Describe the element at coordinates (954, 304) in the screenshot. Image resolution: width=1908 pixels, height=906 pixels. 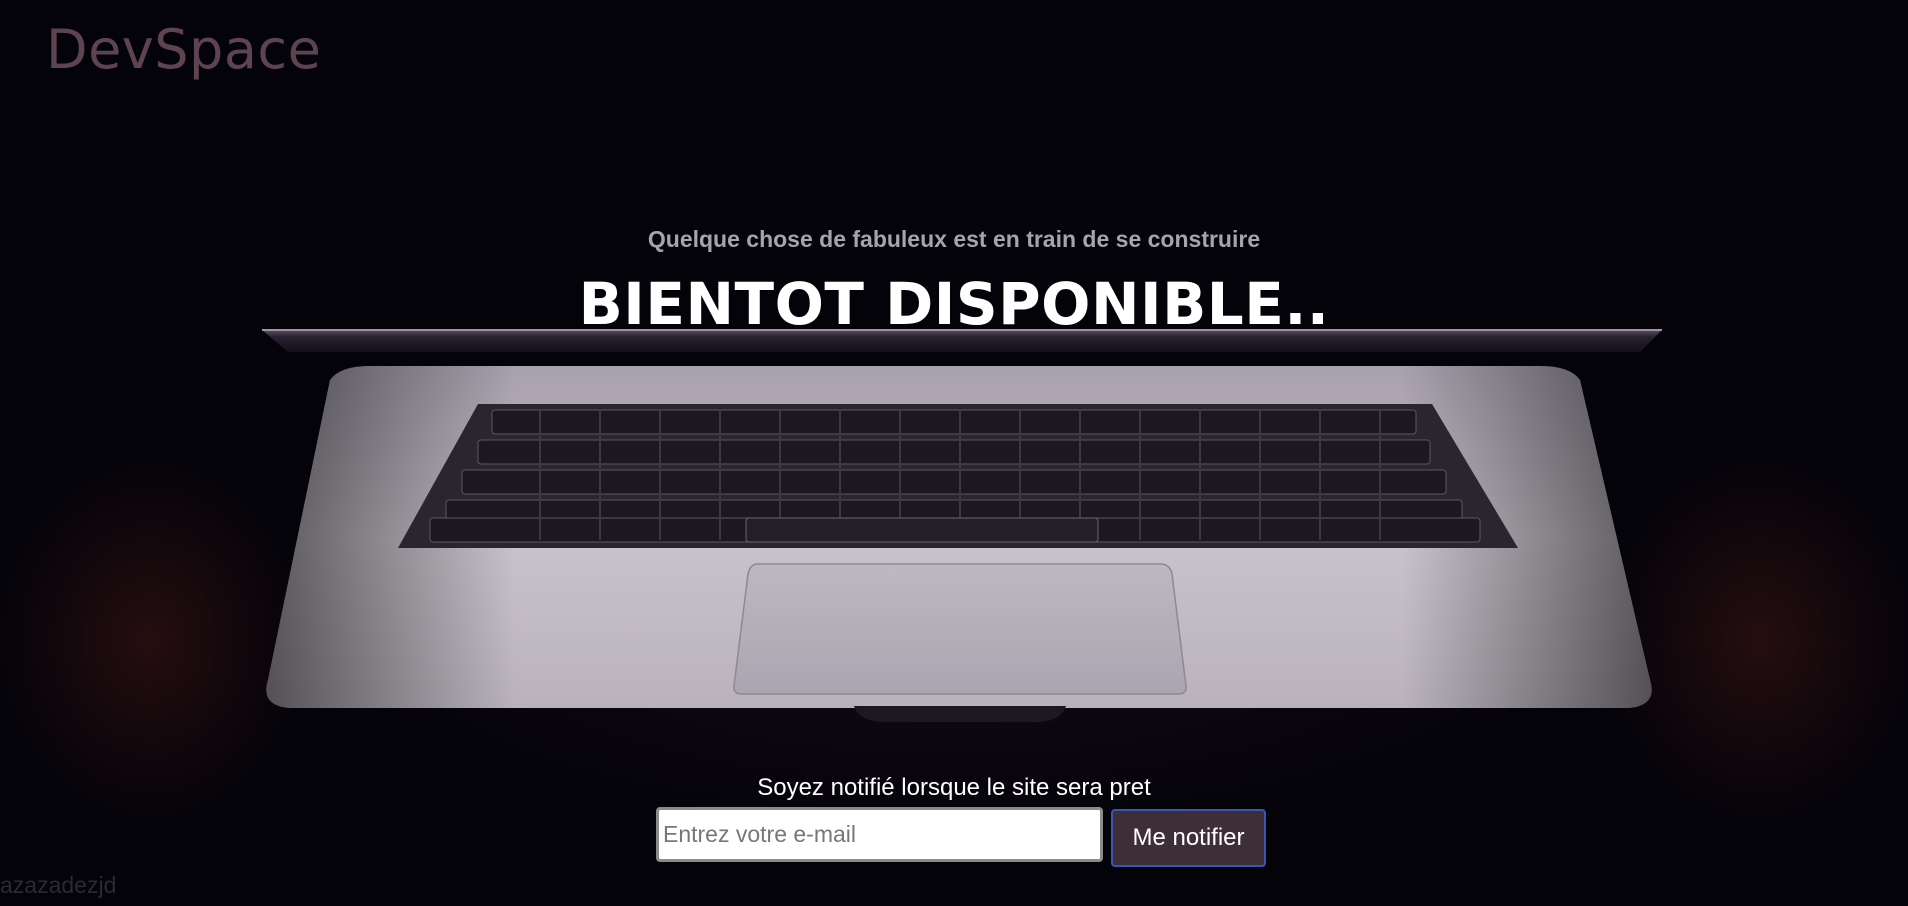
I see `hero-headline: BIENTOT DISPONIBLE..` at that location.